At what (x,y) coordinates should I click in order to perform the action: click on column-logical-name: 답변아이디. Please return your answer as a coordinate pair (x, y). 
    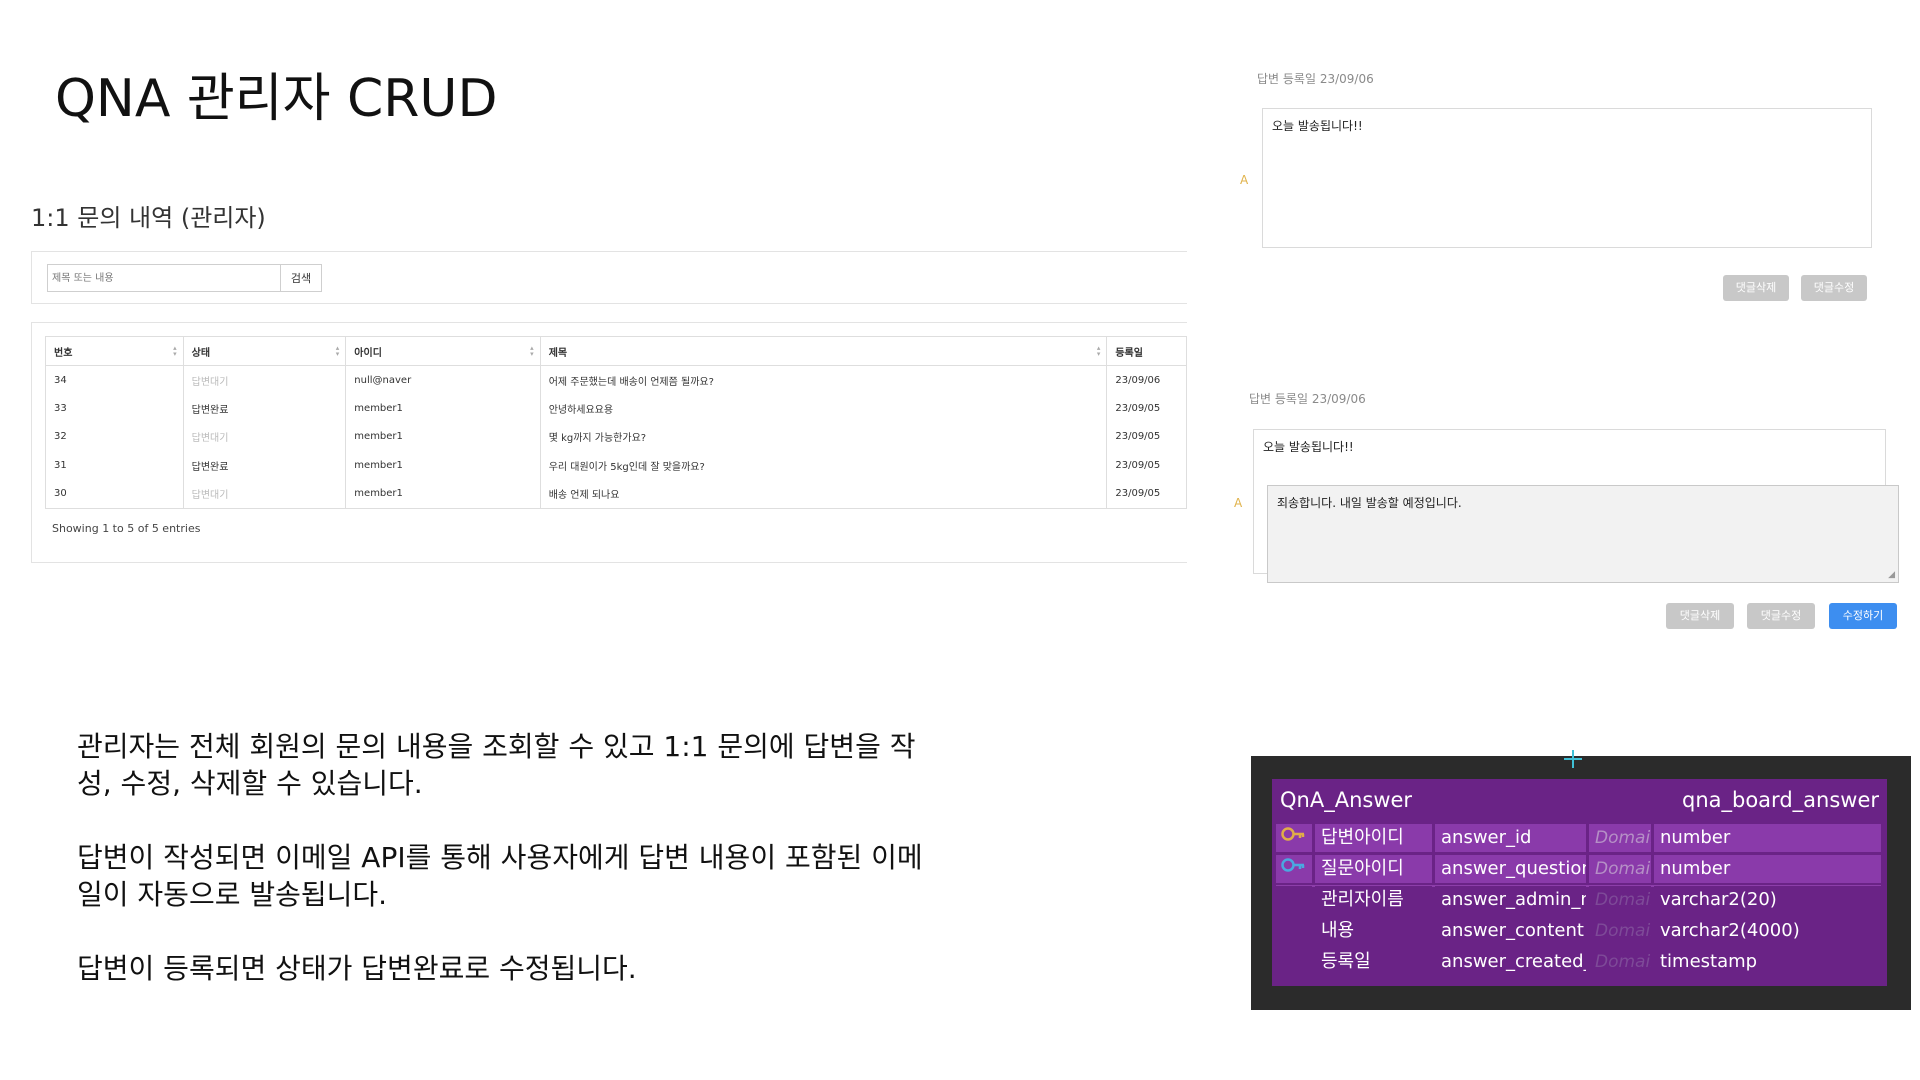
    Looking at the image, I should click on (1373, 838).